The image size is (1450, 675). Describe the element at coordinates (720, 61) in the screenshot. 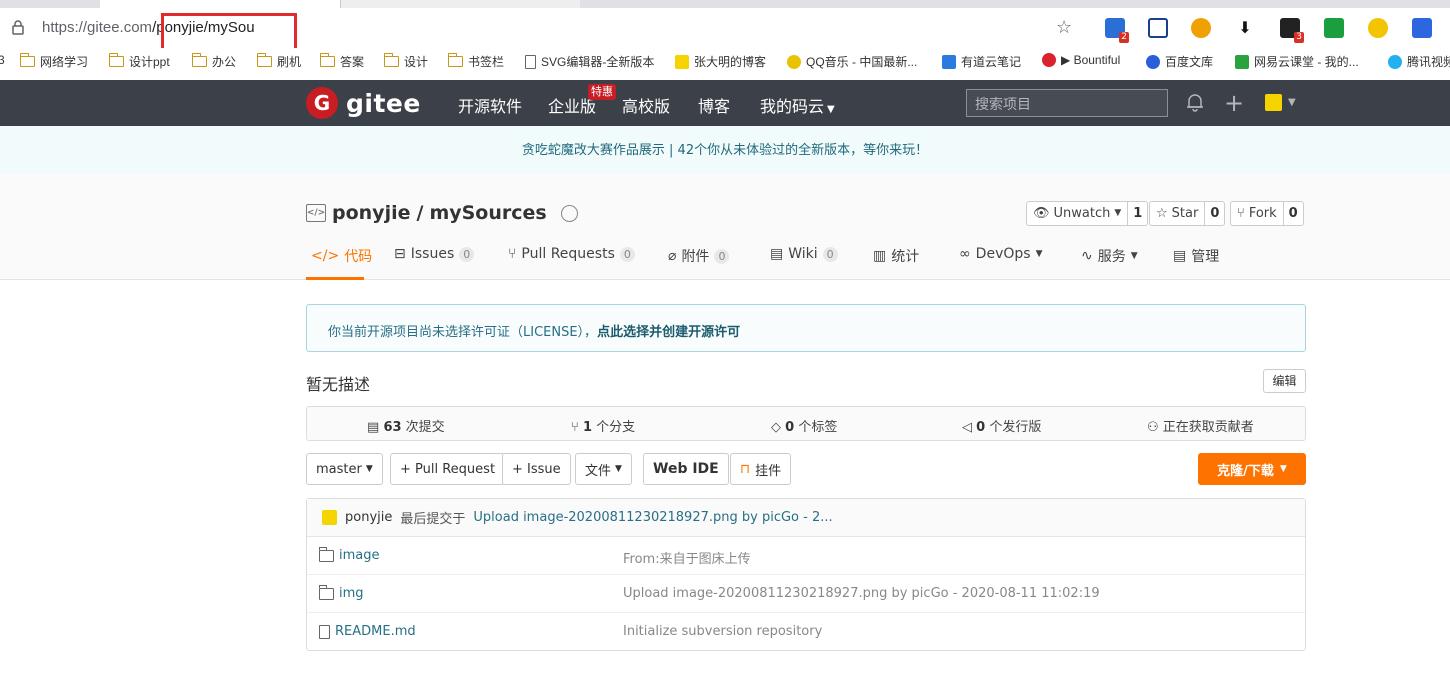

I see `bookmark-item: 张大明的博客` at that location.